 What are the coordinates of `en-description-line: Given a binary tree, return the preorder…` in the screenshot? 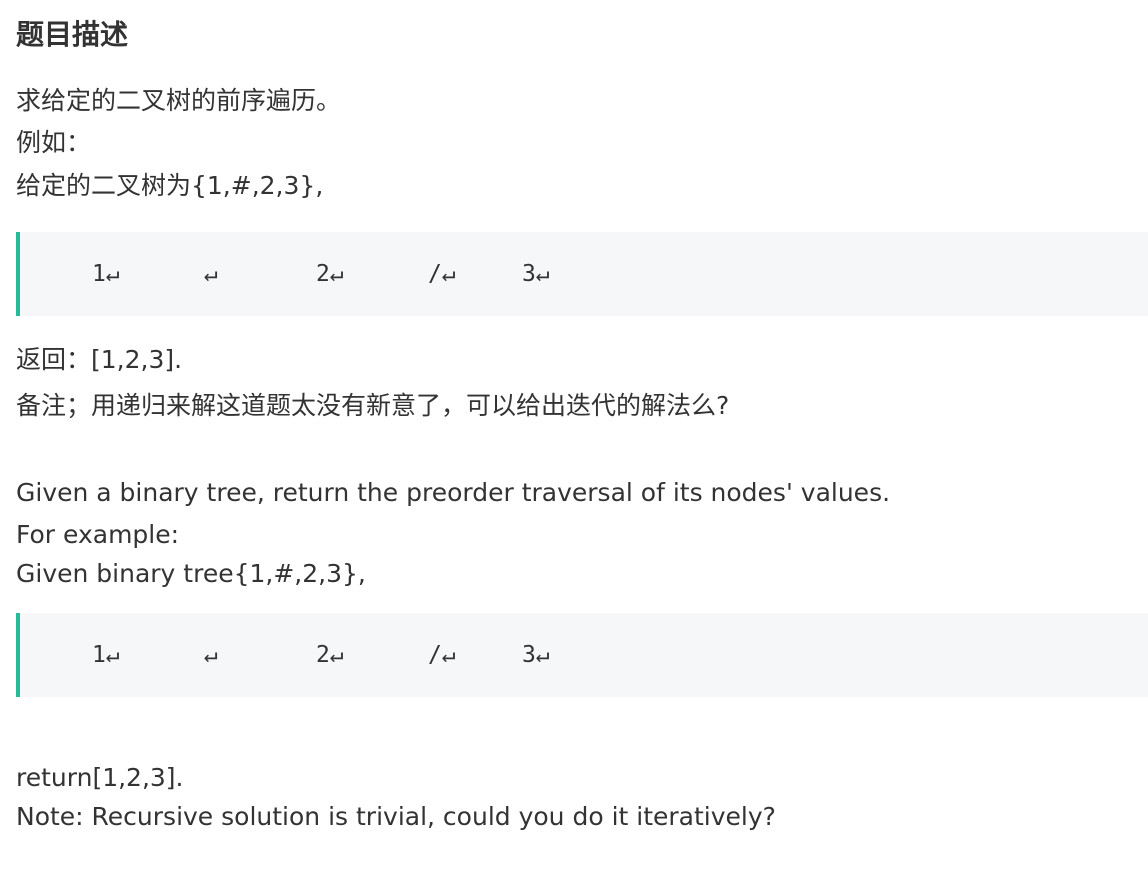 It's located at (453, 492).